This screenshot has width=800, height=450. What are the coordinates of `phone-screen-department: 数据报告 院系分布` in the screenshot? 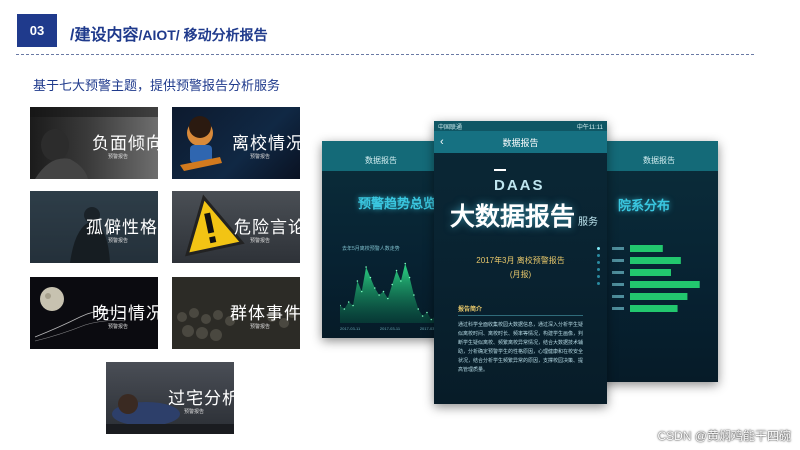 It's located at (659, 261).